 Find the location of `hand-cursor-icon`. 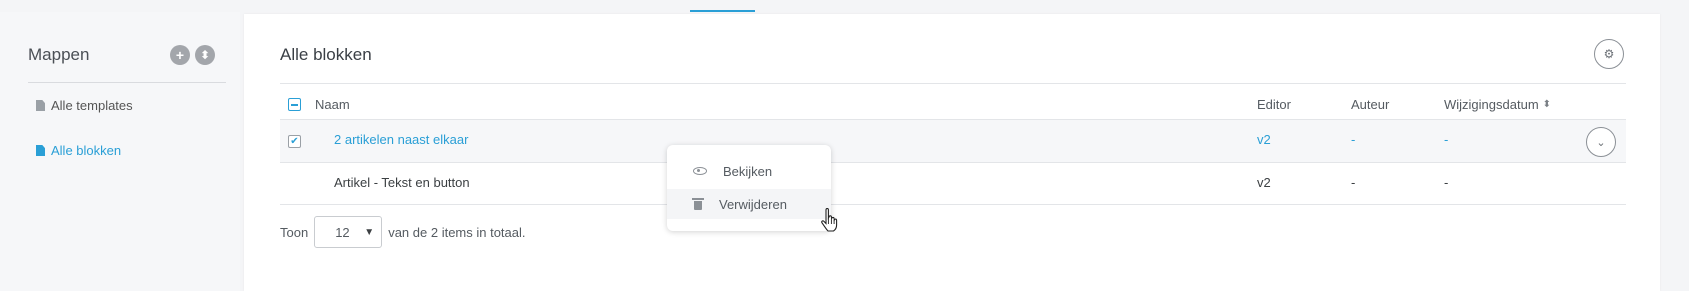

hand-cursor-icon is located at coordinates (829, 220).